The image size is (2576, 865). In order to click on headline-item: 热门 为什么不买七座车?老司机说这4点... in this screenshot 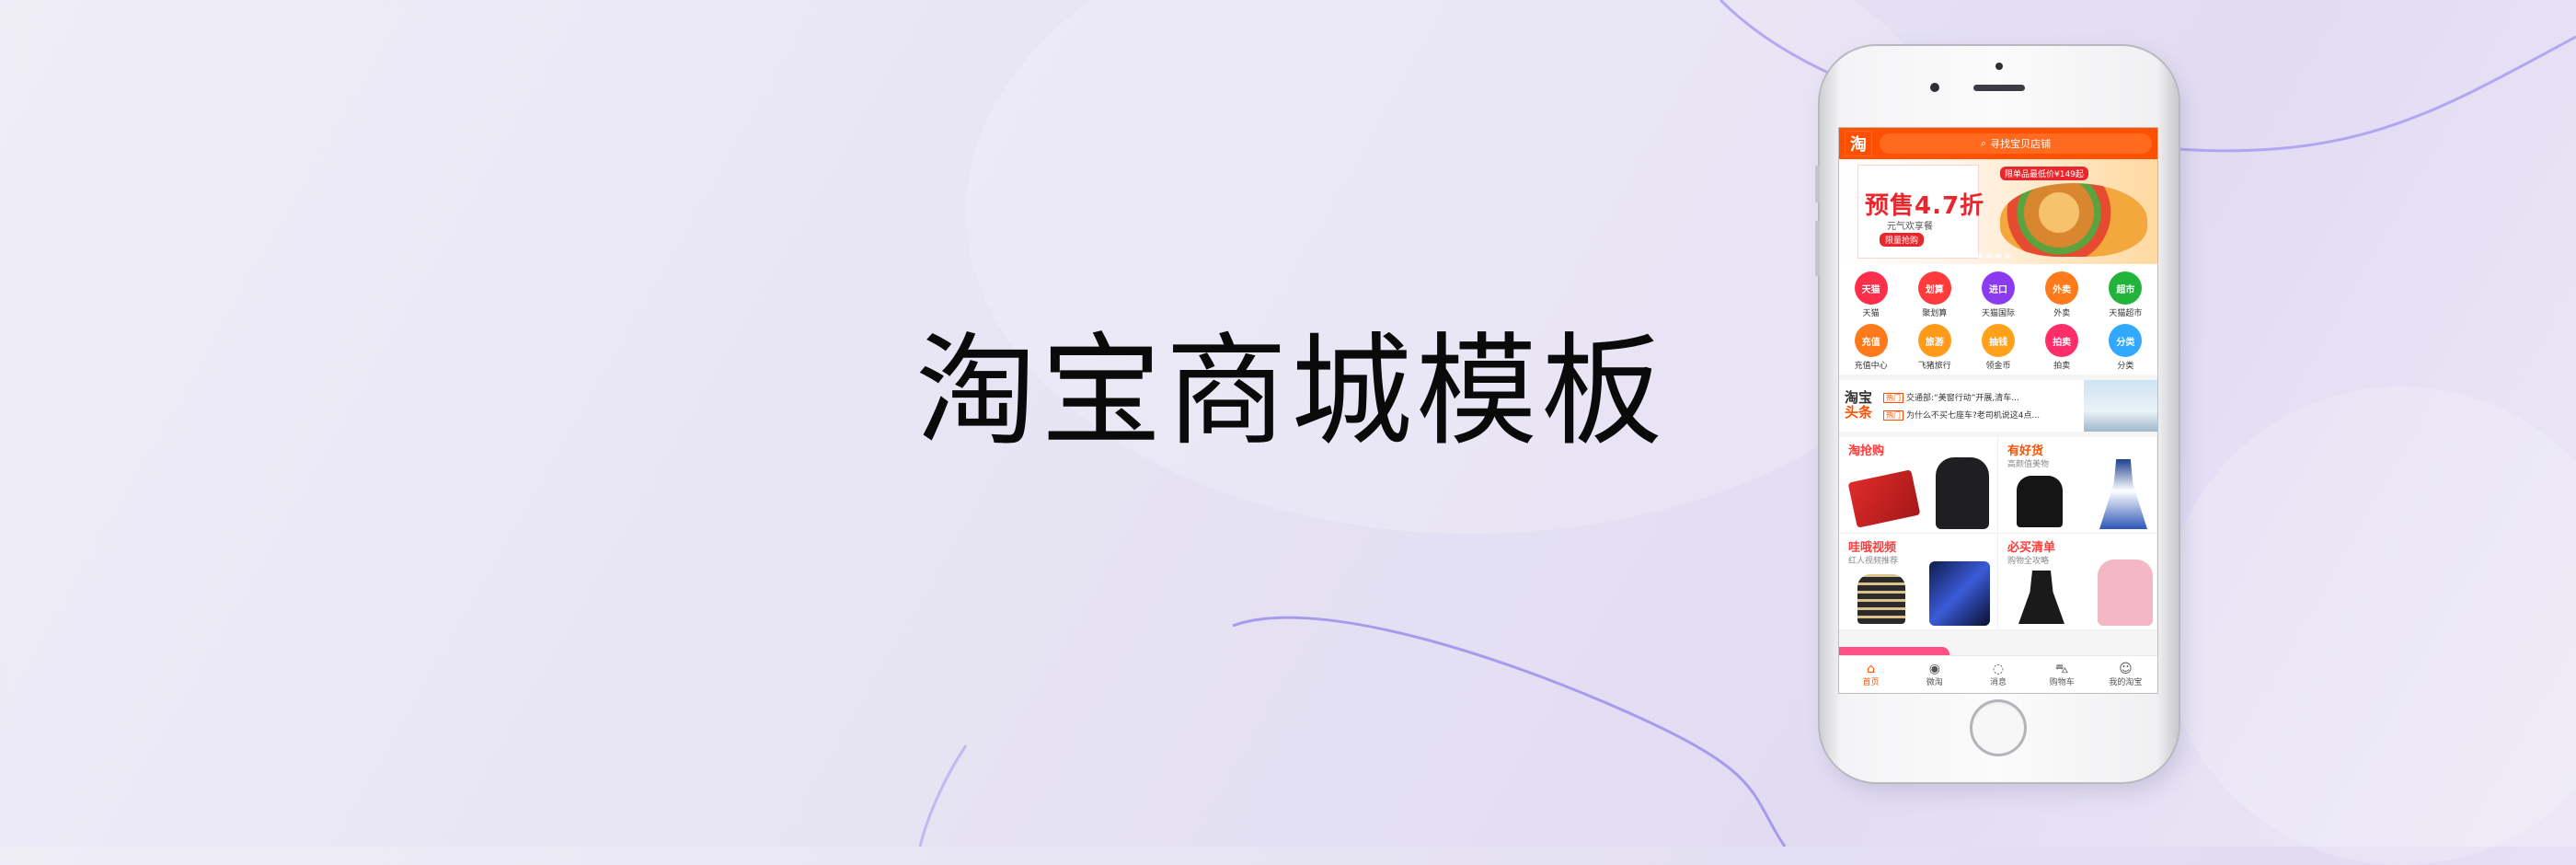, I will do `click(1961, 415)`.